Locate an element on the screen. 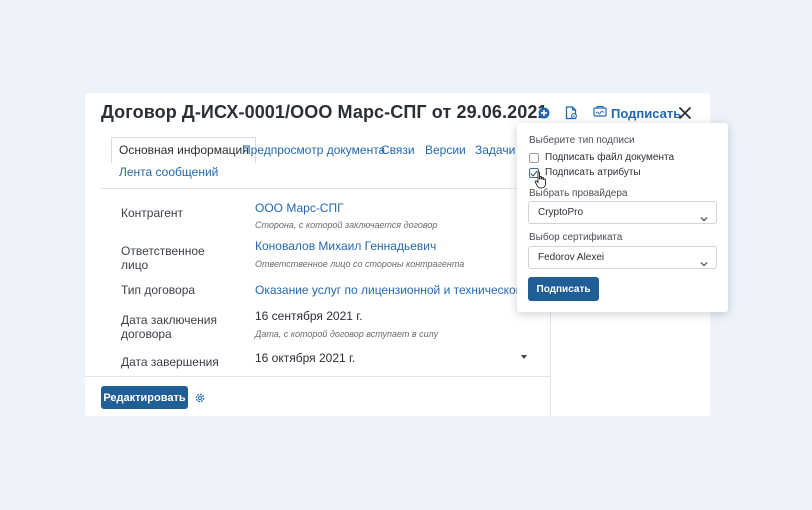 The height and width of the screenshot is (510, 812). field-label-end-date: Дата завершения is located at coordinates (170, 362).